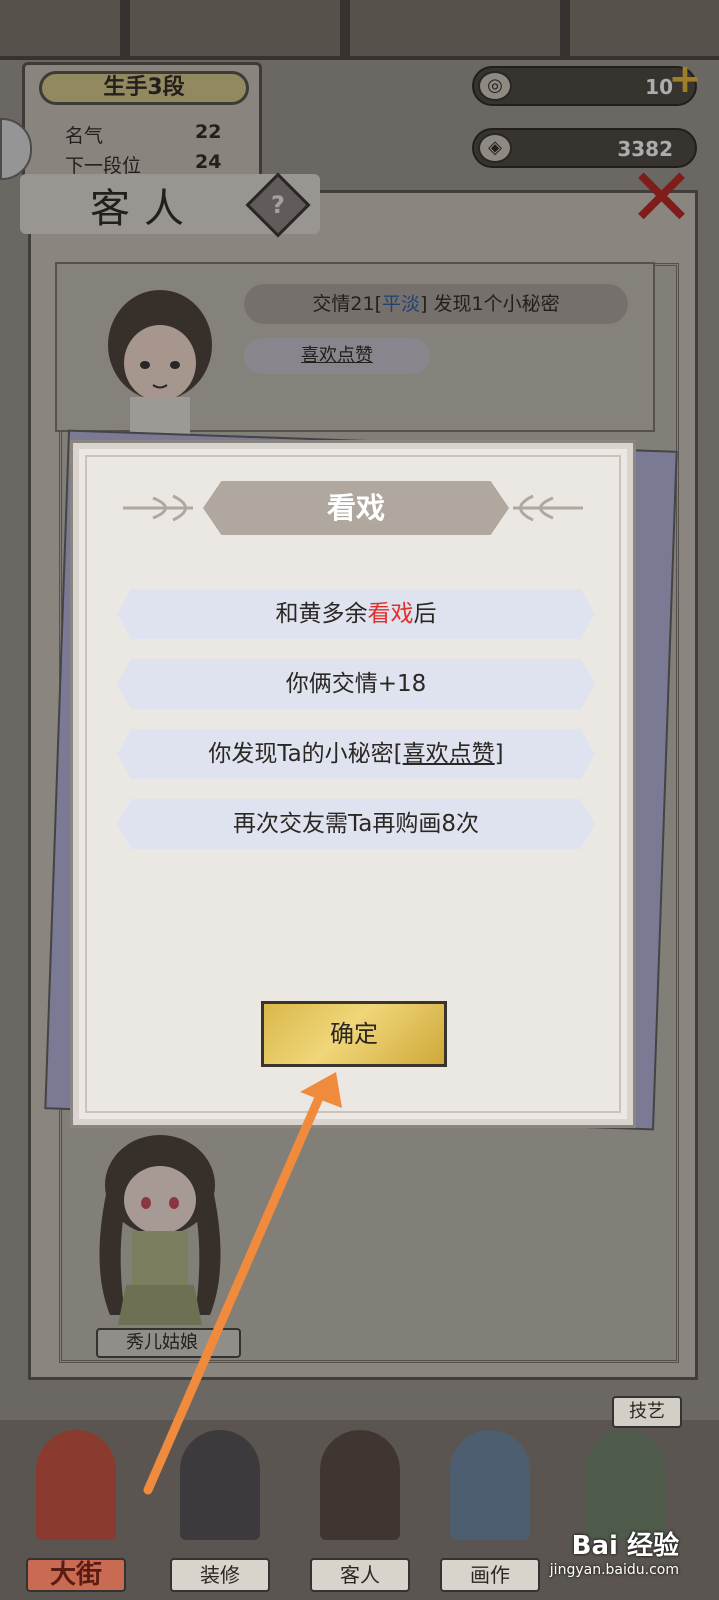 Image resolution: width=719 pixels, height=1600 pixels. Describe the element at coordinates (647, 1412) in the screenshot. I see `skill-label: 技艺` at that location.